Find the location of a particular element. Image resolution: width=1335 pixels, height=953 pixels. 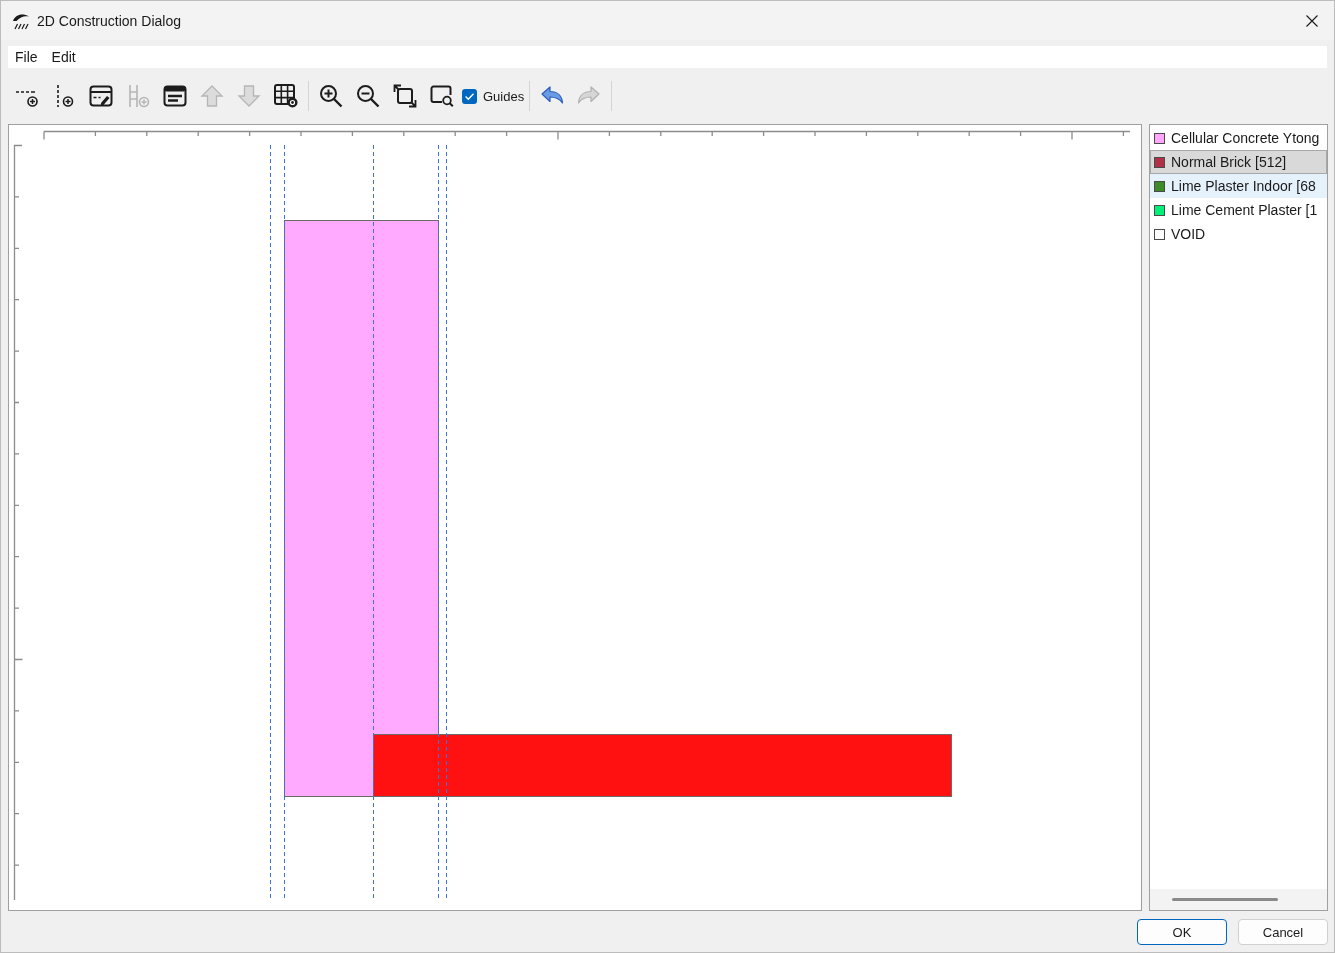

zoom-out-icon is located at coordinates (368, 96).